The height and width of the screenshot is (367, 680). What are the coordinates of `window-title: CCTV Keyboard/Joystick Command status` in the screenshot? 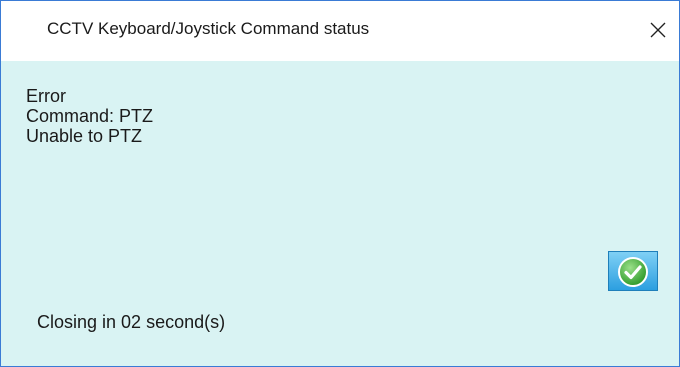 It's located at (208, 28).